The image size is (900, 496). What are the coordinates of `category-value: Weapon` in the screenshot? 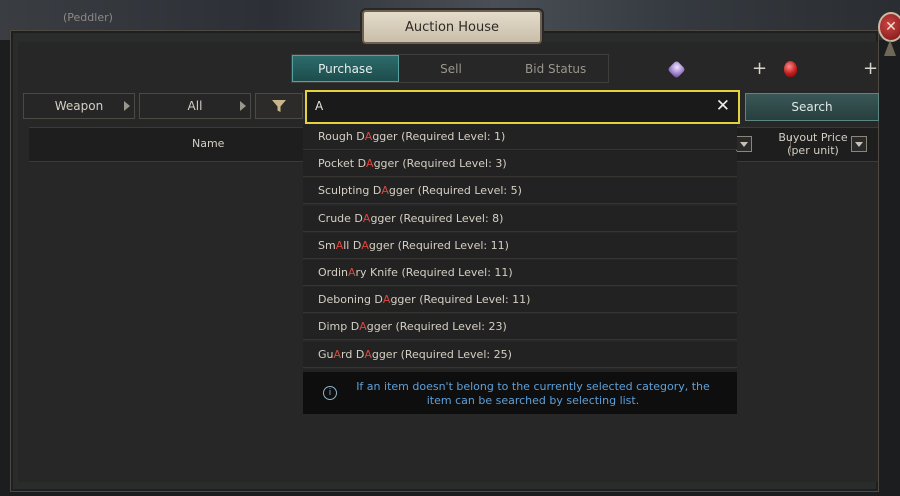 It's located at (79, 106).